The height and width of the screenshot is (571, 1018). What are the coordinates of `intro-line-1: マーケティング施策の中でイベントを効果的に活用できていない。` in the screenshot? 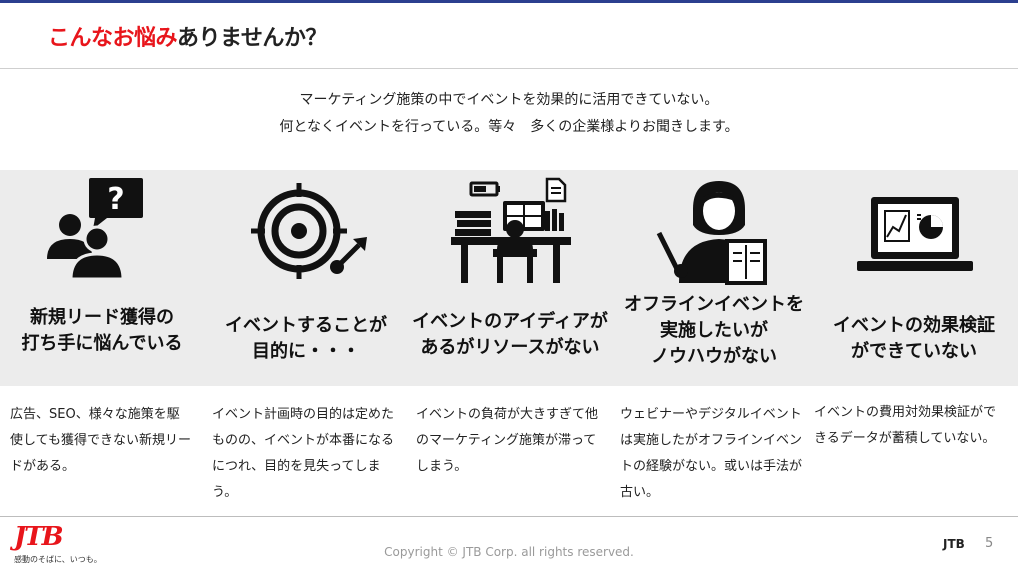 It's located at (509, 100).